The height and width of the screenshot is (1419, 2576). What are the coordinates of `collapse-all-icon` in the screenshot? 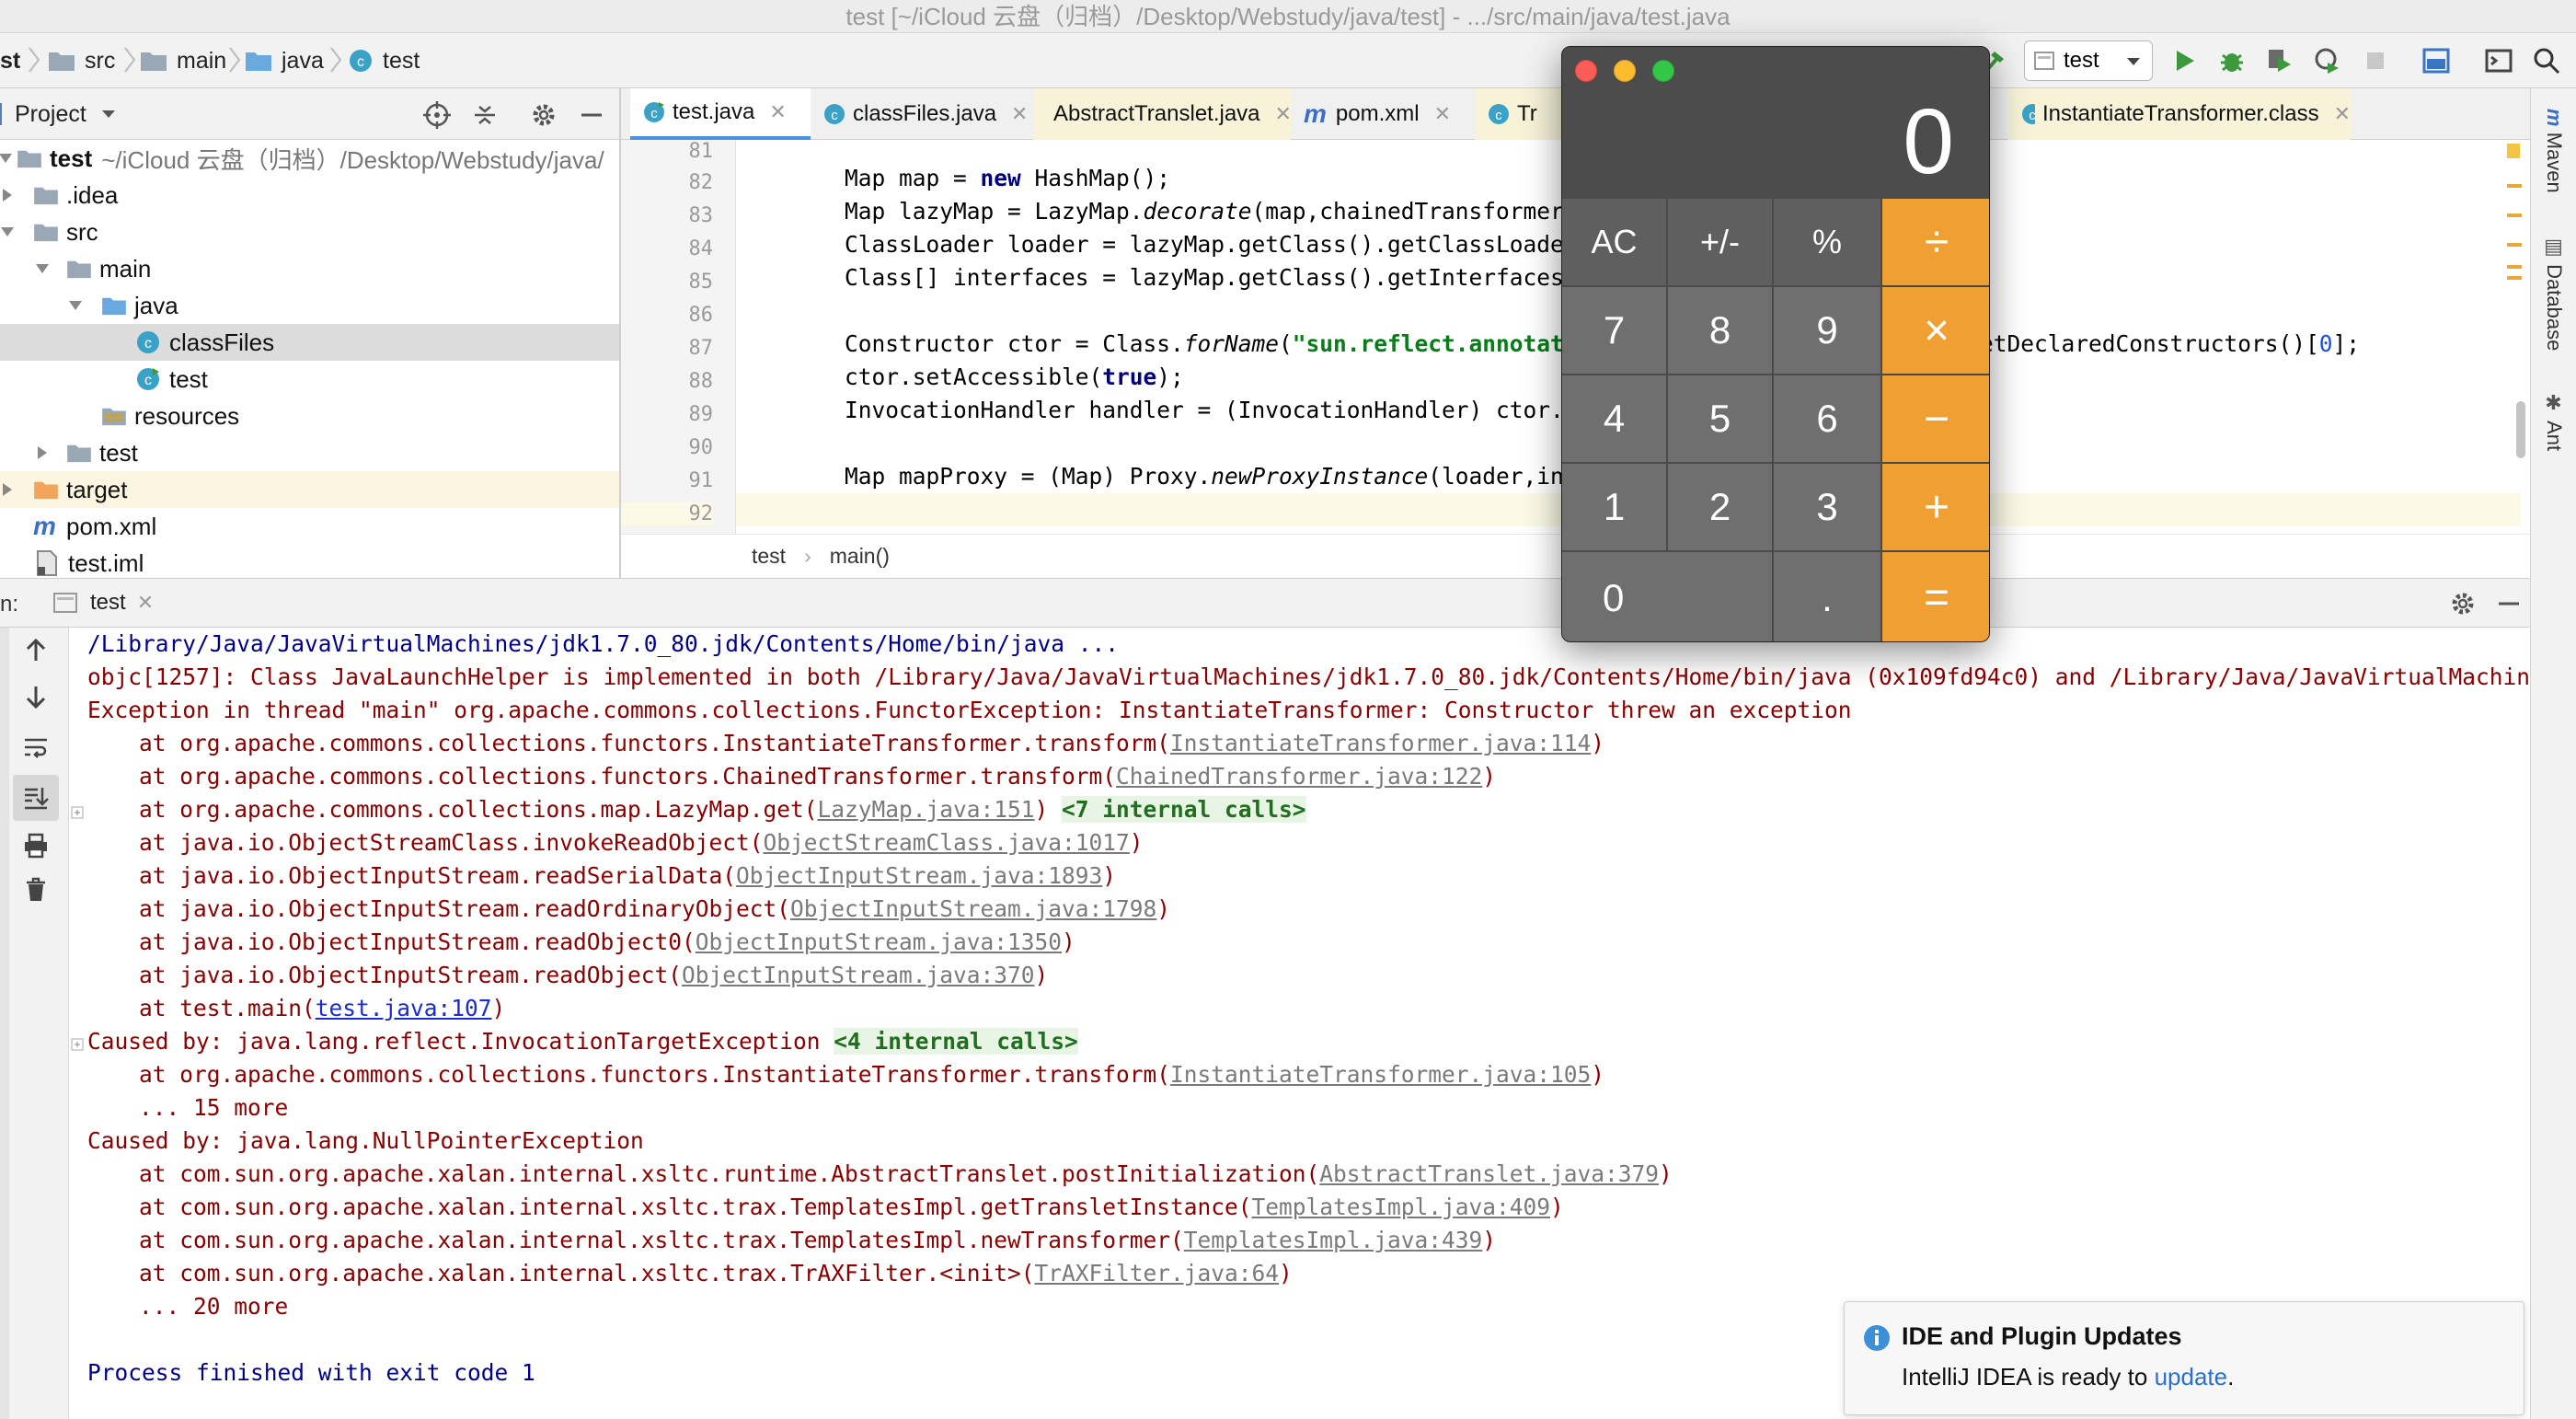 It's located at (485, 115).